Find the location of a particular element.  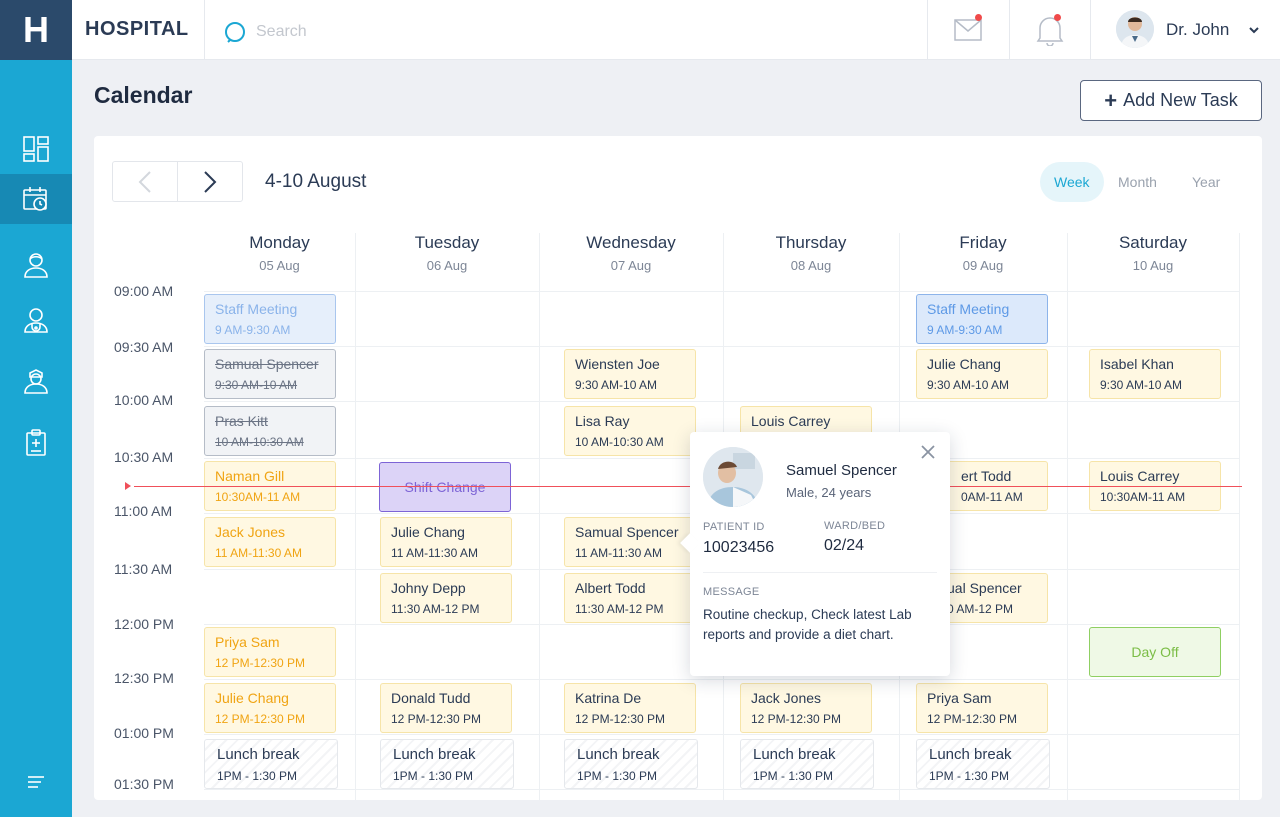

event-card: Day Off is located at coordinates (1155, 652).